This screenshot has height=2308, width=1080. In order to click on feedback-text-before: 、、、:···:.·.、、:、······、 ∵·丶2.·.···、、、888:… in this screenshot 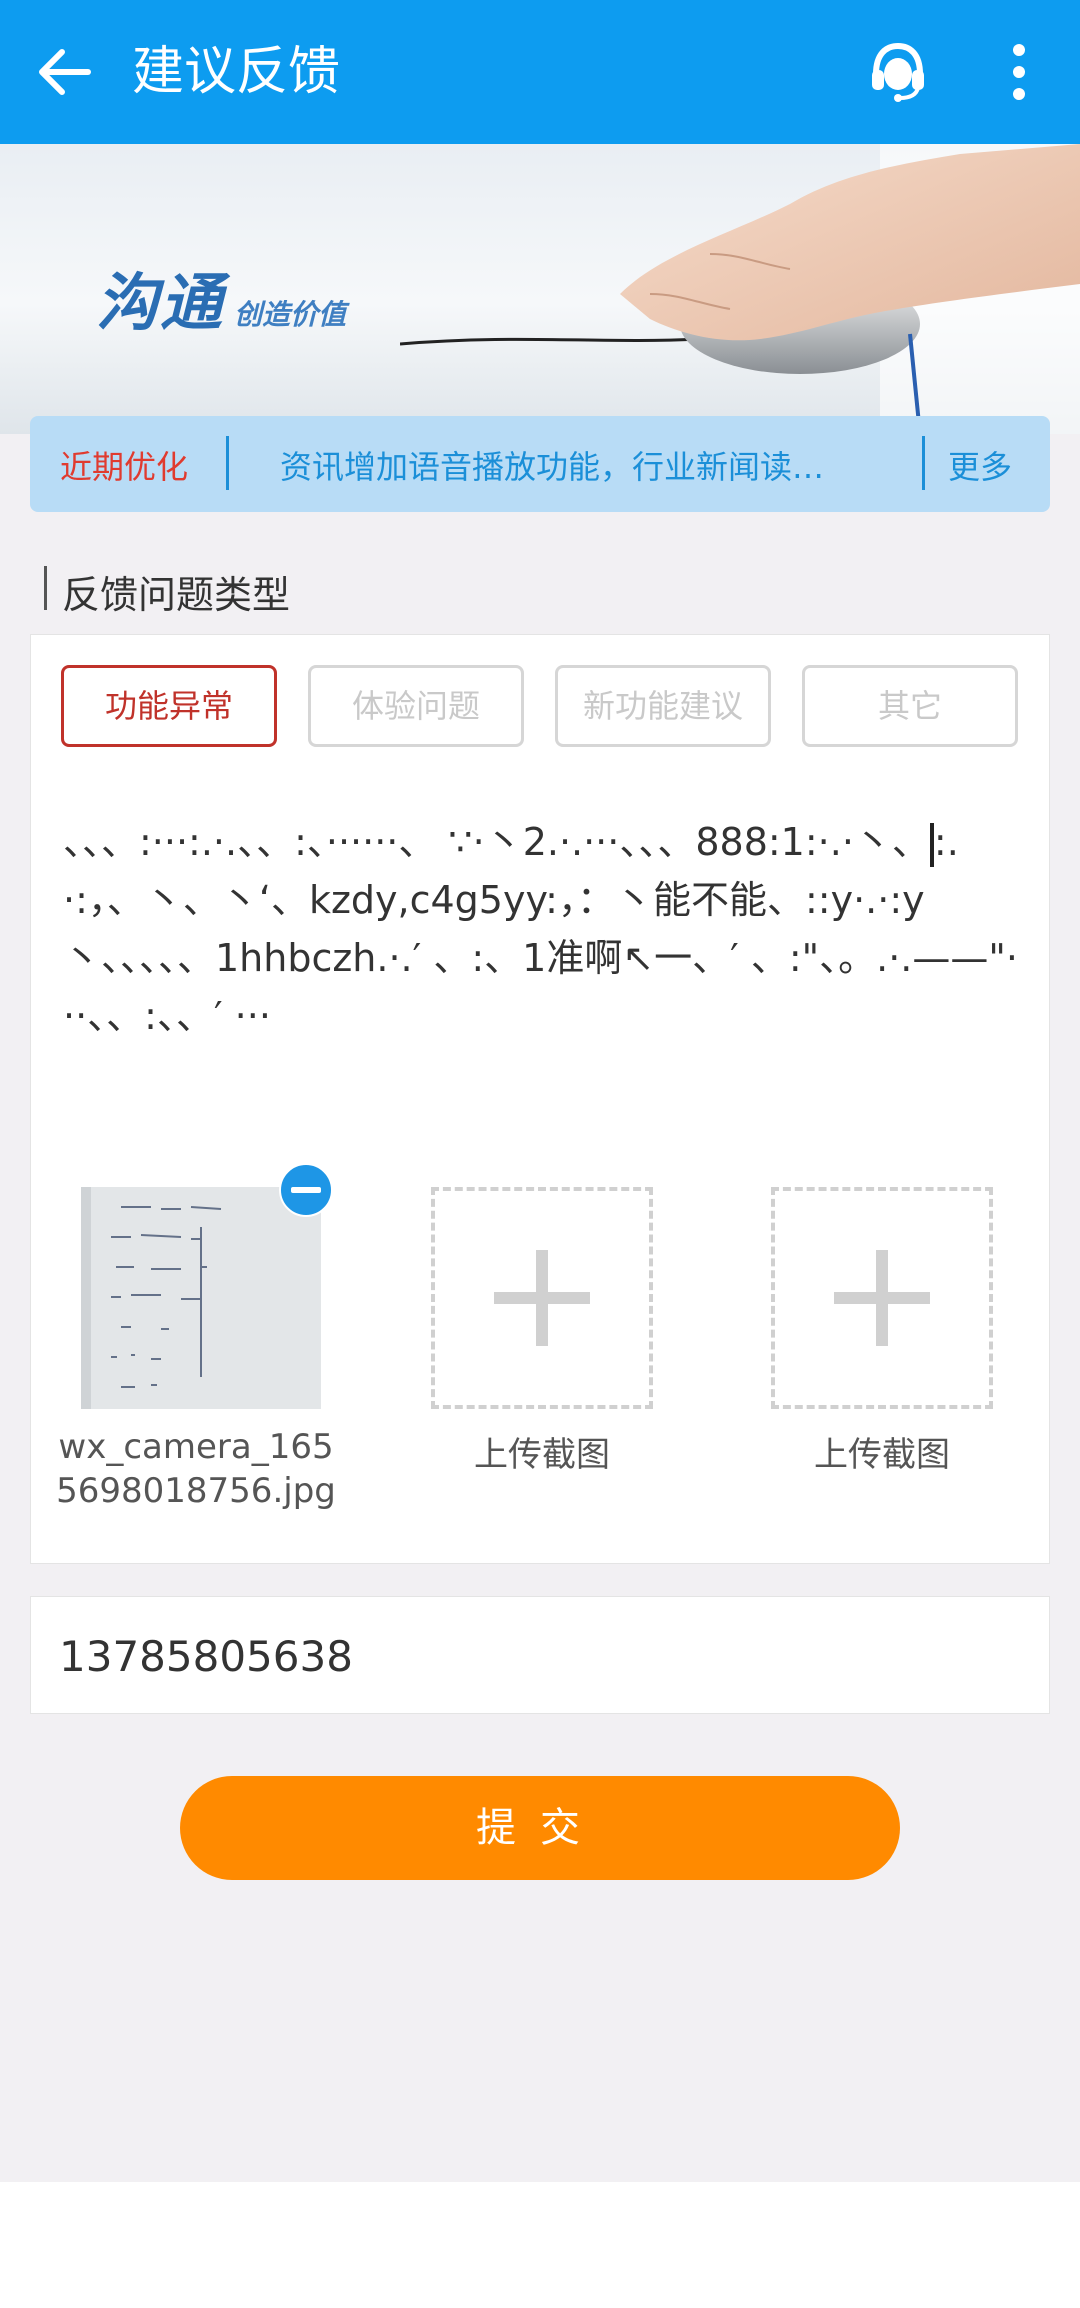, I will do `click(496, 842)`.